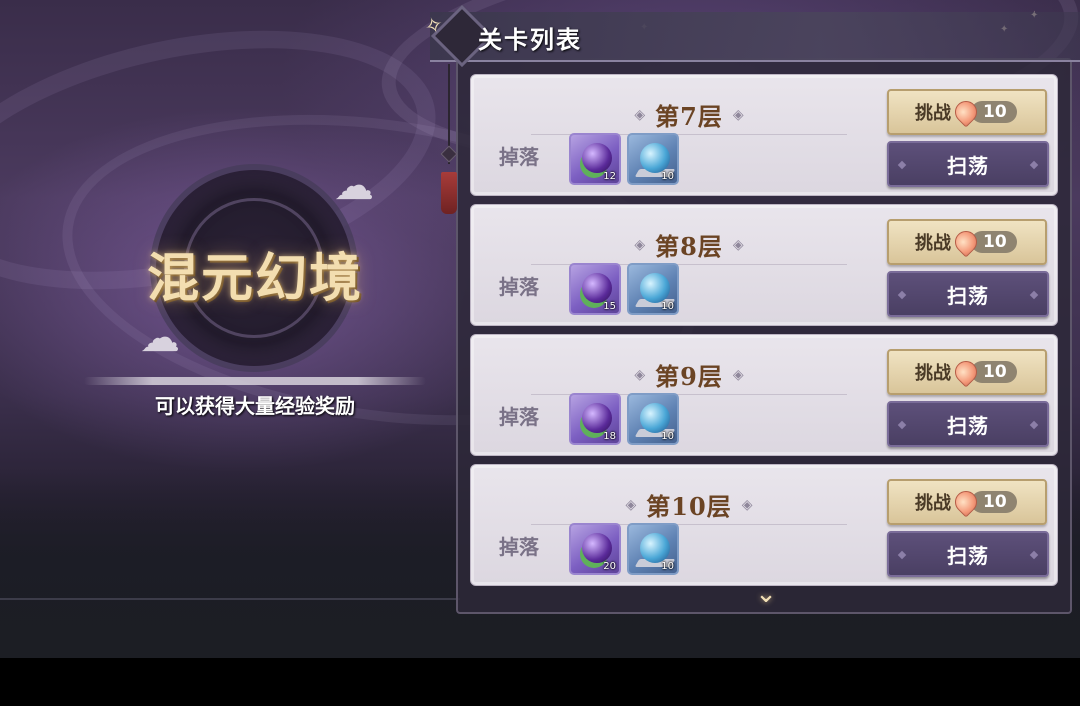  I want to click on item-count: 18, so click(609, 436).